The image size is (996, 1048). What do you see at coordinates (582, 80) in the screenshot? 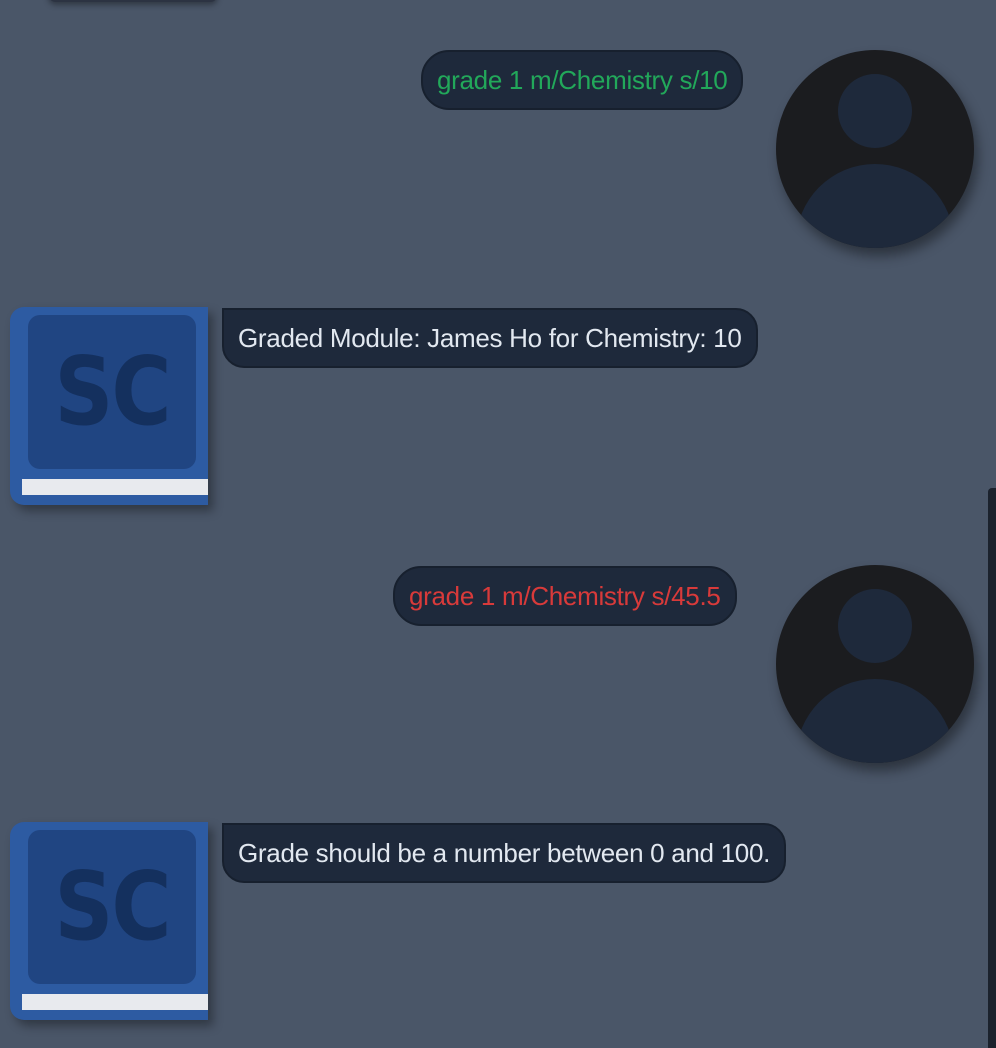
I see `user-message-bubble: grade 1 m/Chemistry s/10` at bounding box center [582, 80].